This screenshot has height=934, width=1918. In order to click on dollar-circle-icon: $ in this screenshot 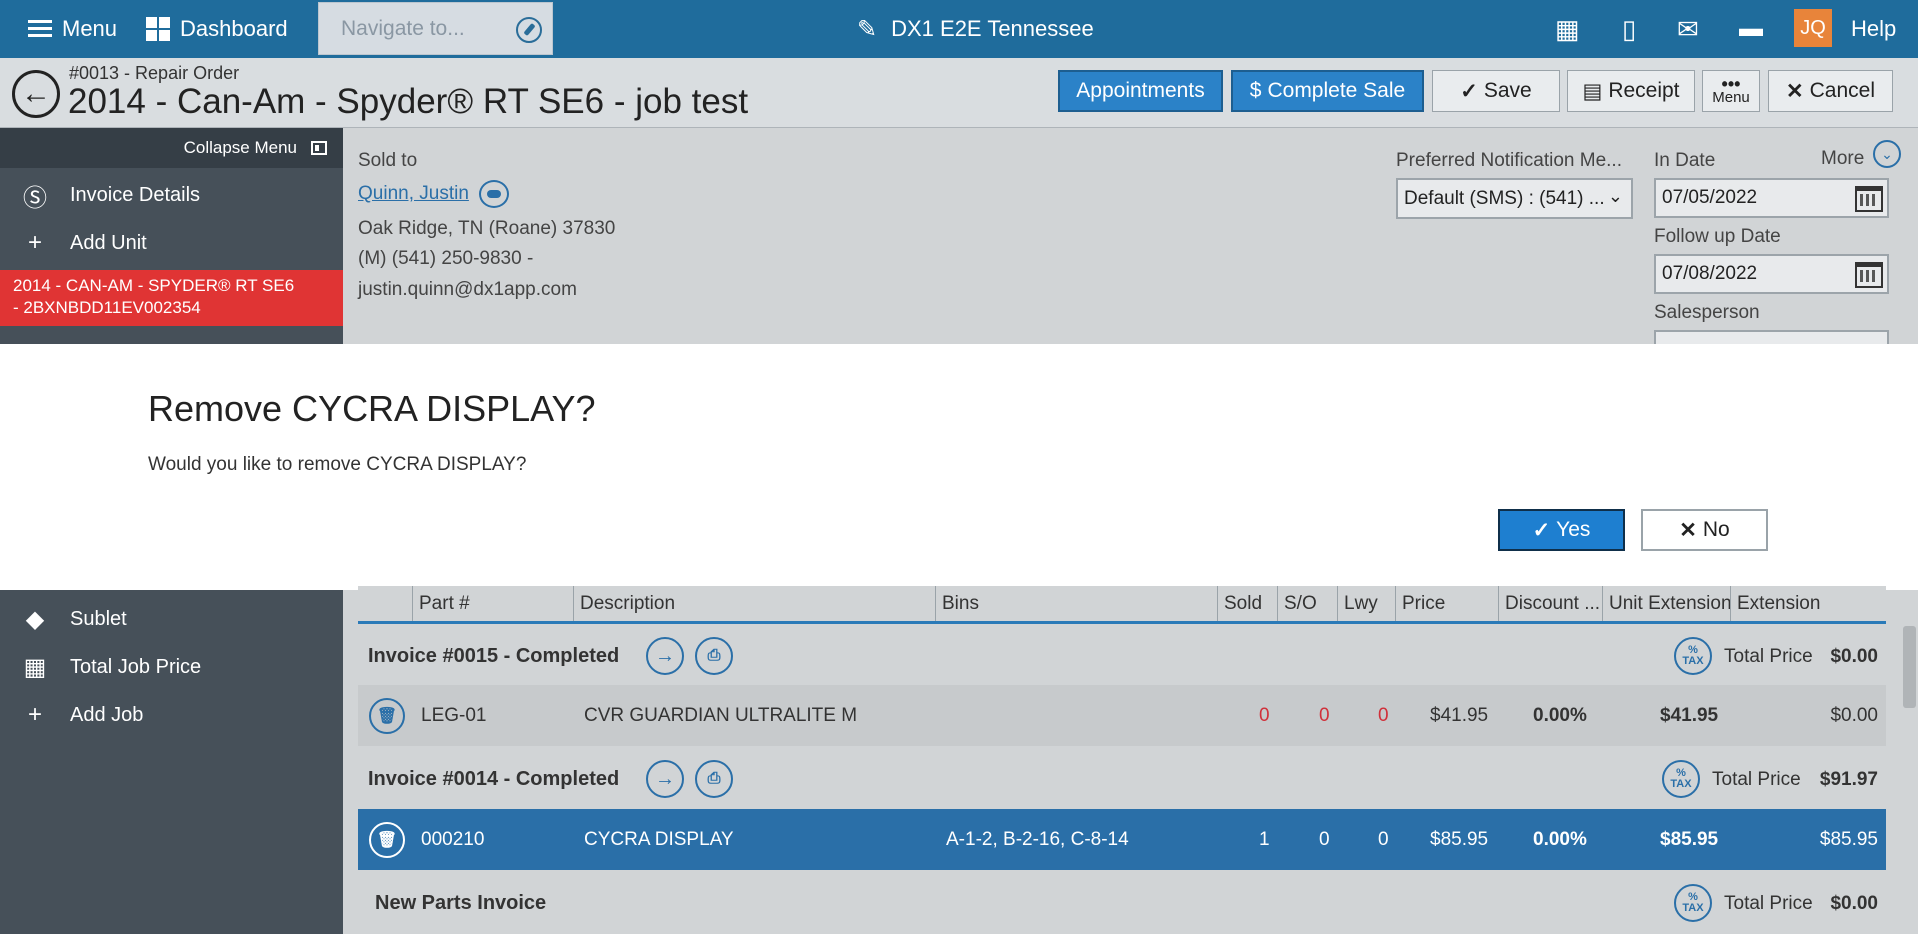, I will do `click(1255, 90)`.